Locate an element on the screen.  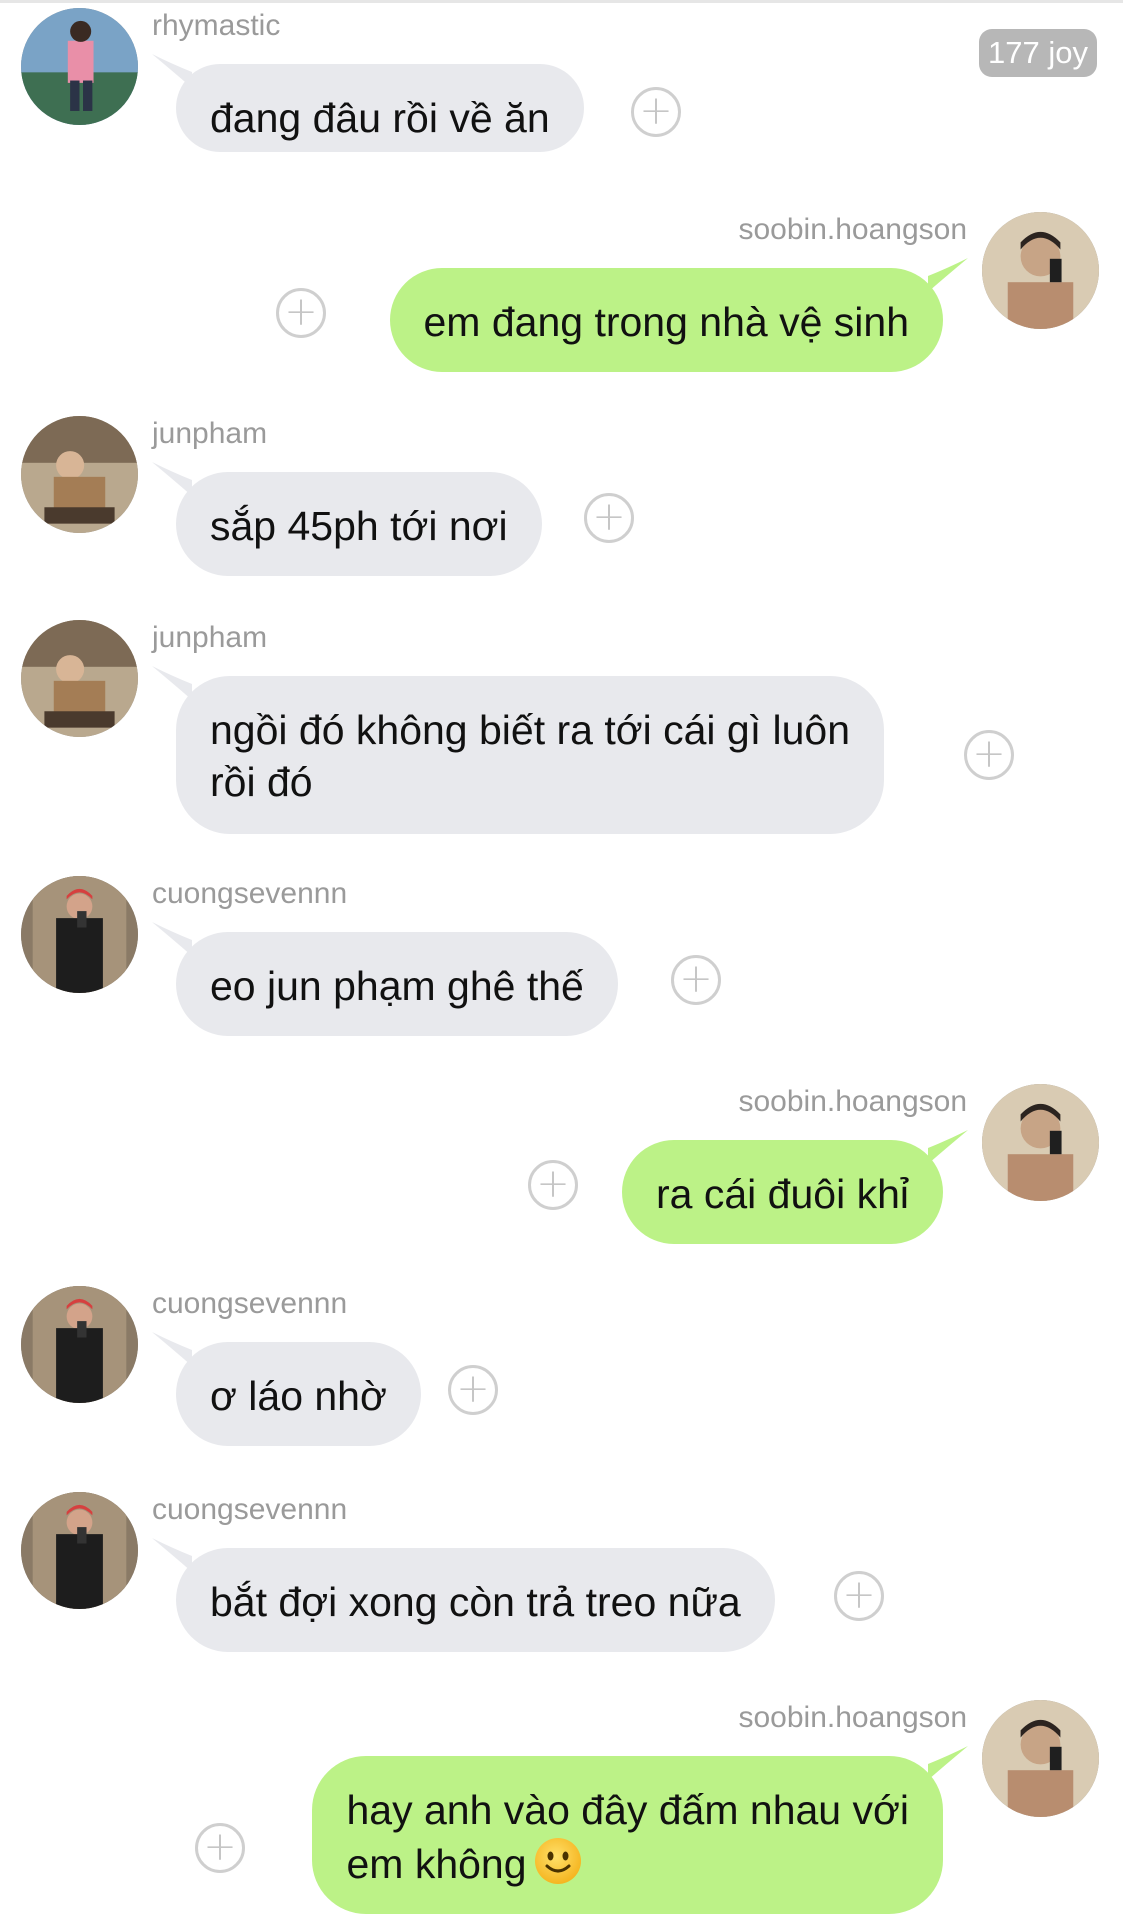
message-bubble: eo jun phạm ghê thế is located at coordinates (397, 984).